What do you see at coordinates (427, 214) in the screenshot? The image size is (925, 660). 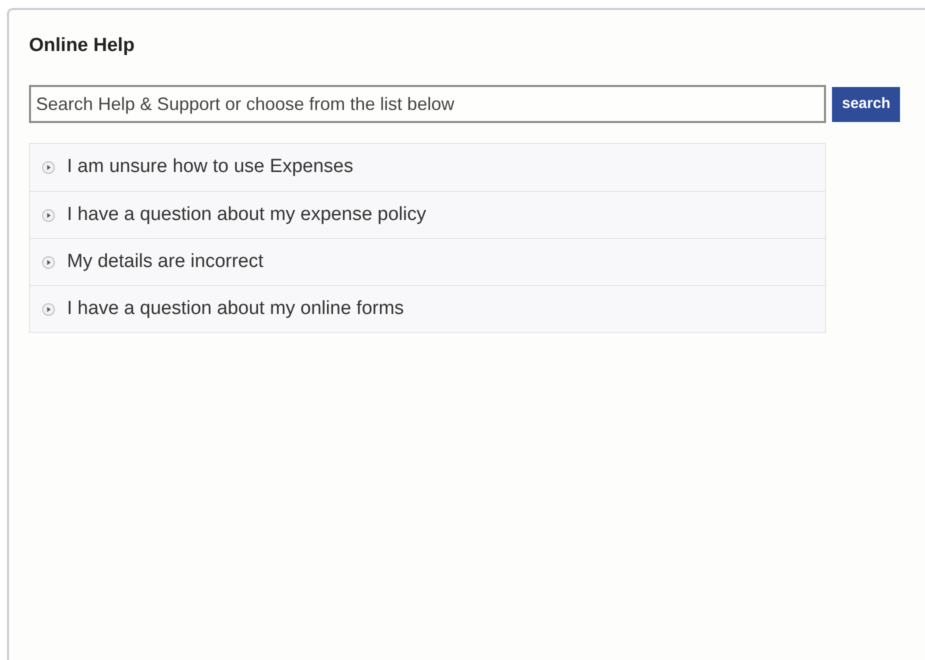 I see `topic-item: I have a question about my expense policy` at bounding box center [427, 214].